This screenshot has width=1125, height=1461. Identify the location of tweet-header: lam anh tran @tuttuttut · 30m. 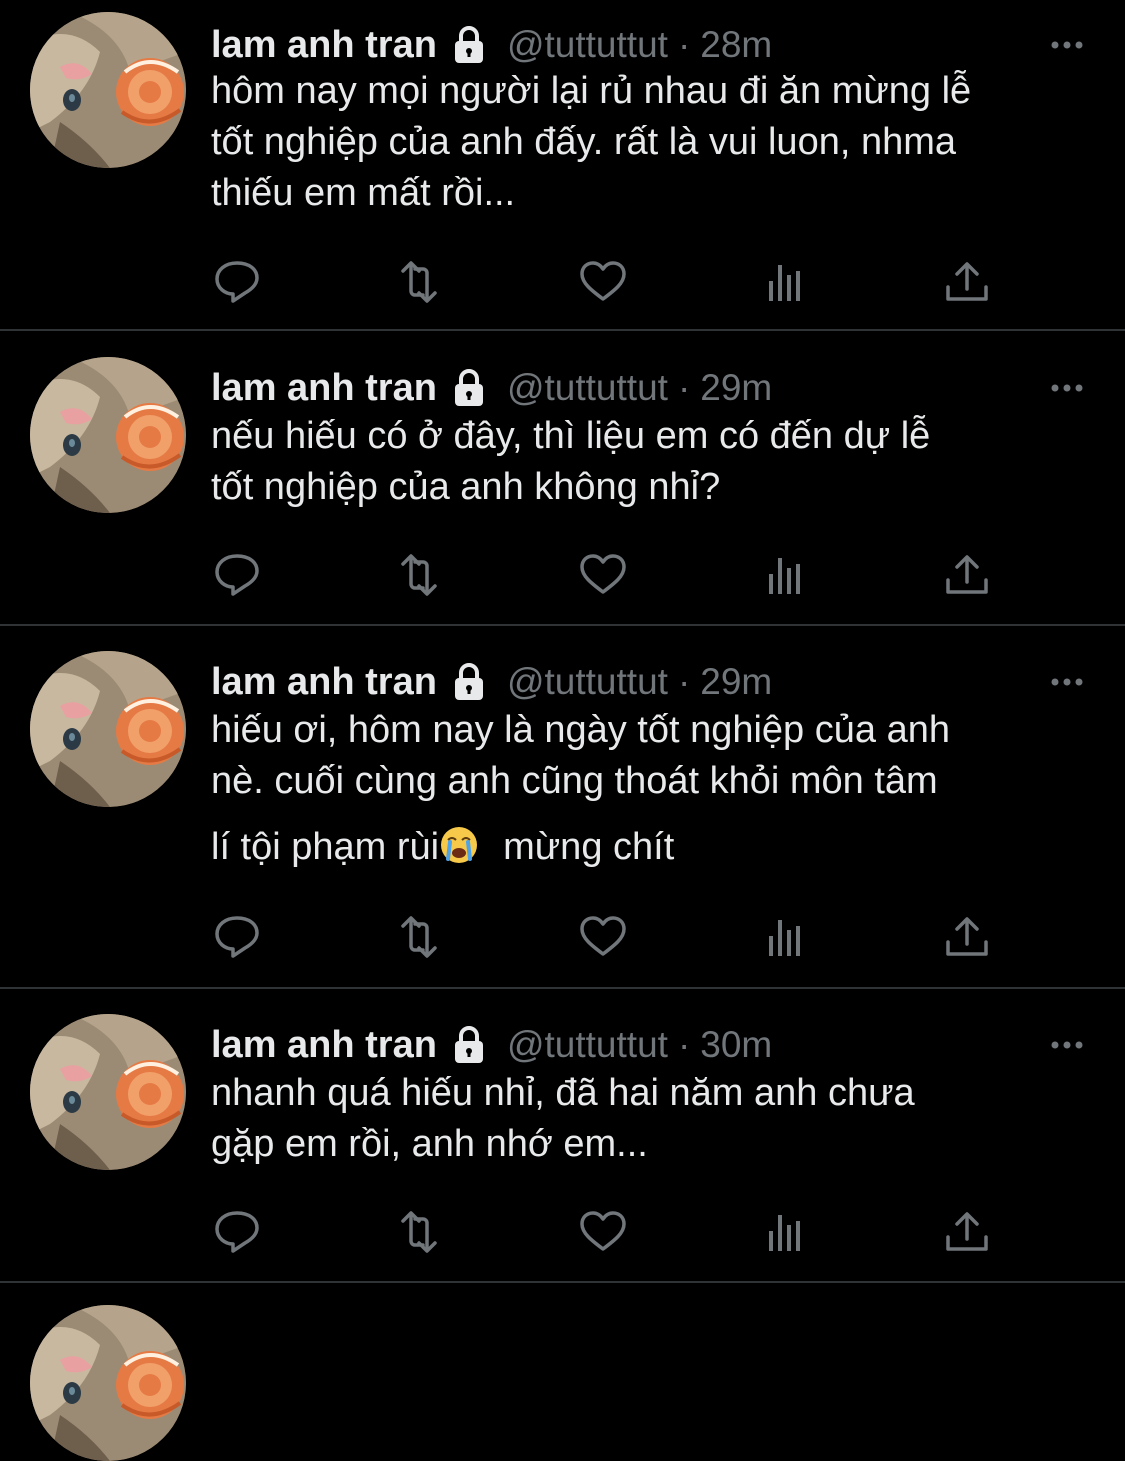
(491, 1045).